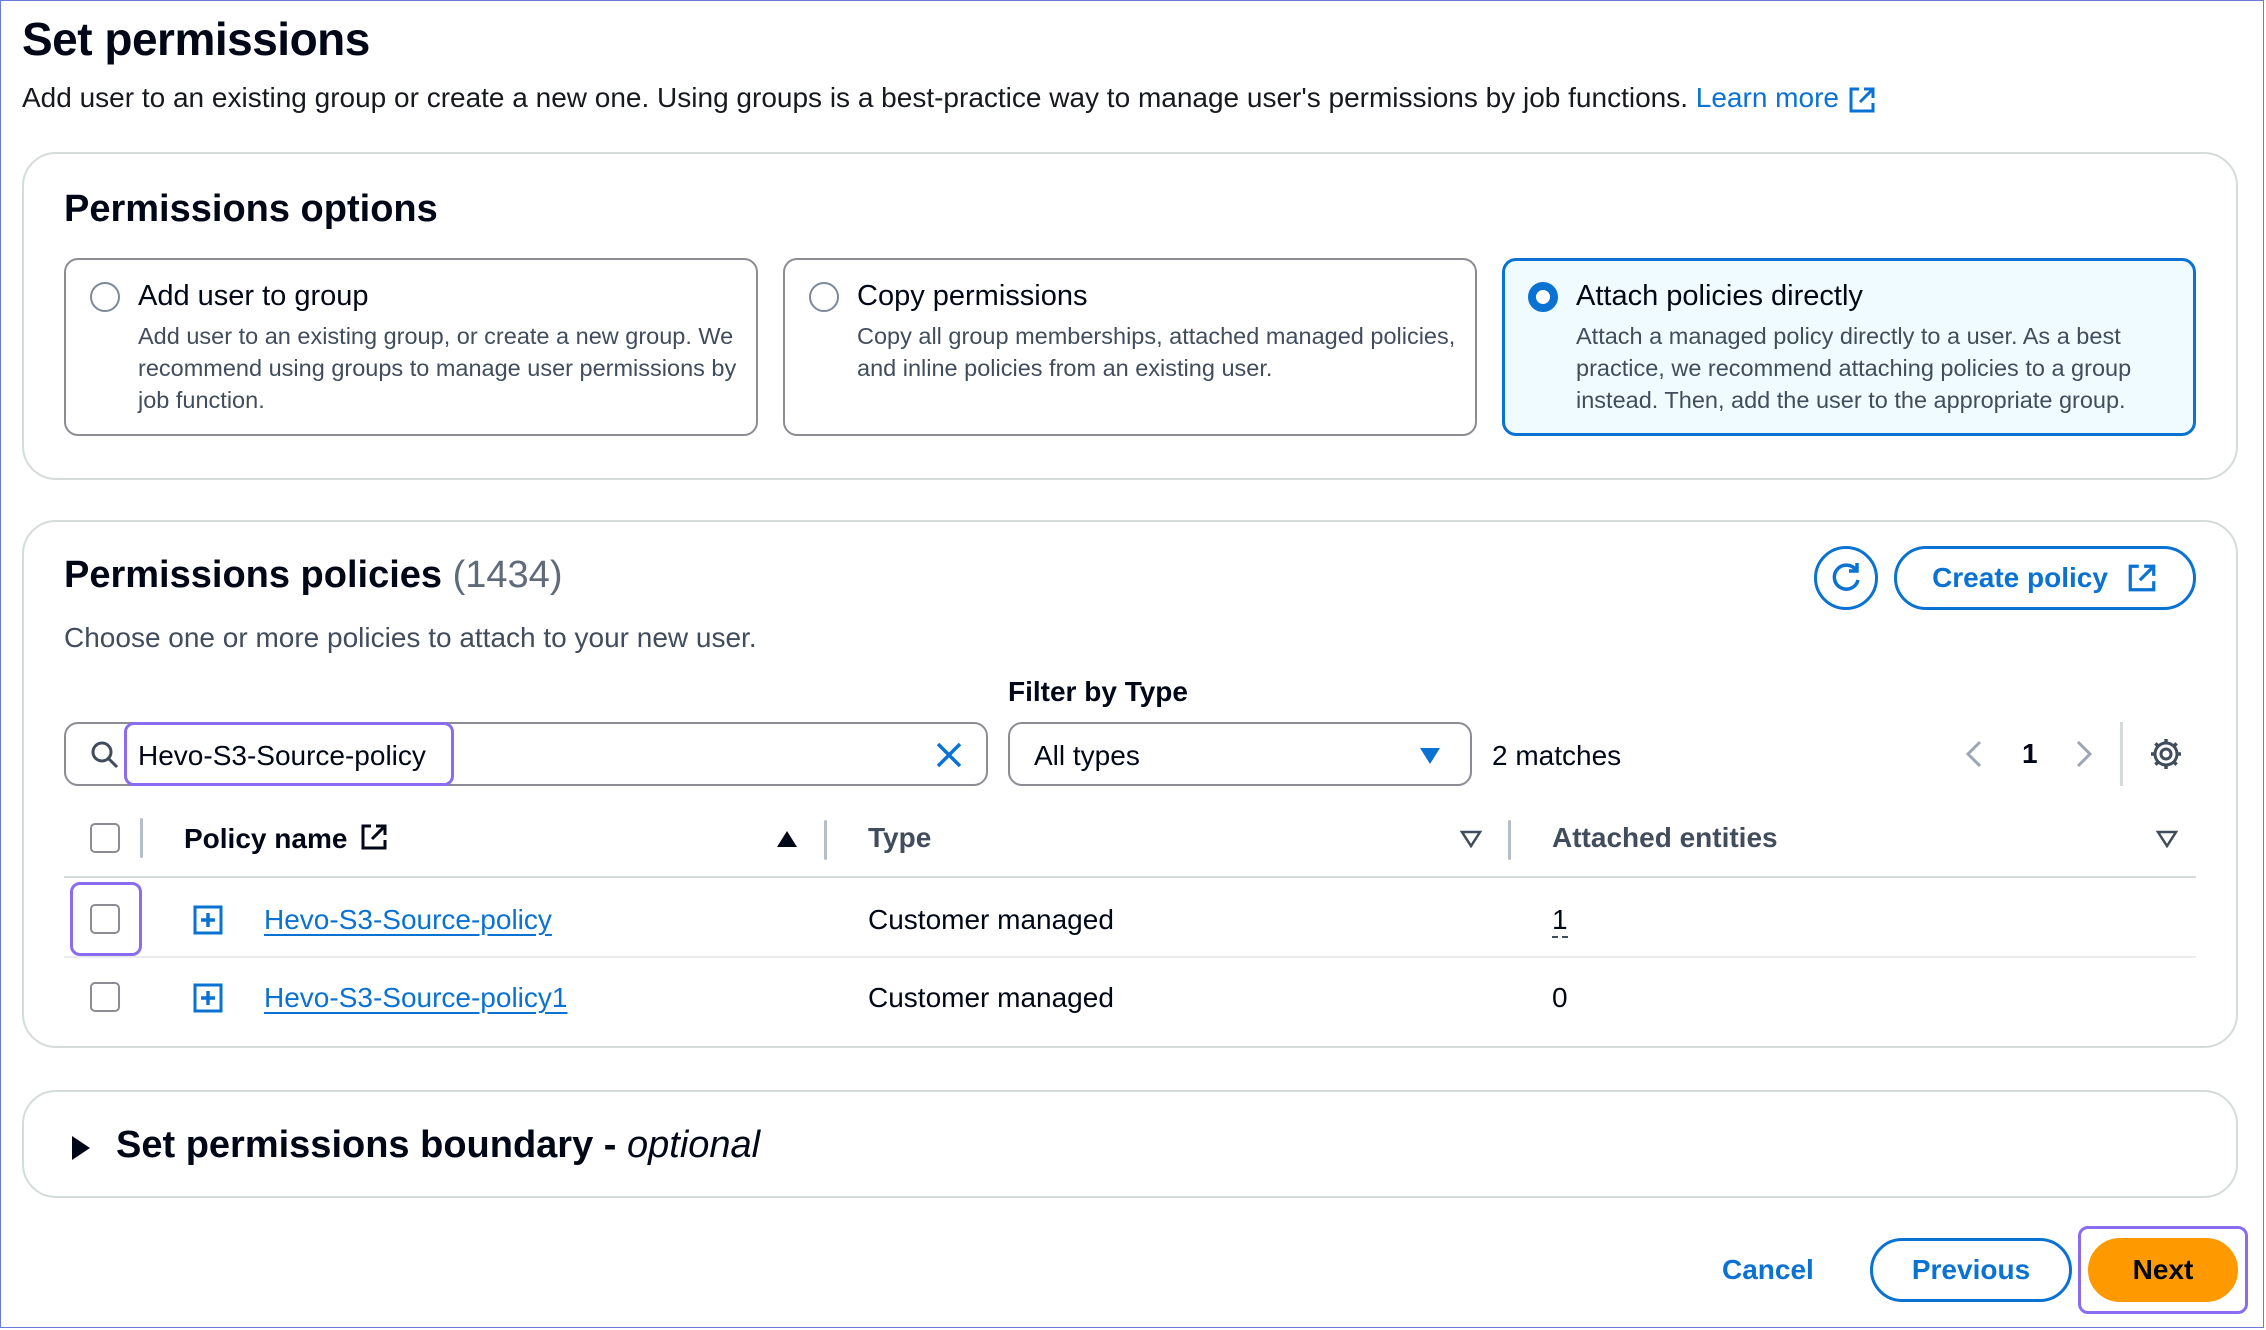 Image resolution: width=2266 pixels, height=1330 pixels. I want to click on matches-count: 2 matches, so click(1557, 755).